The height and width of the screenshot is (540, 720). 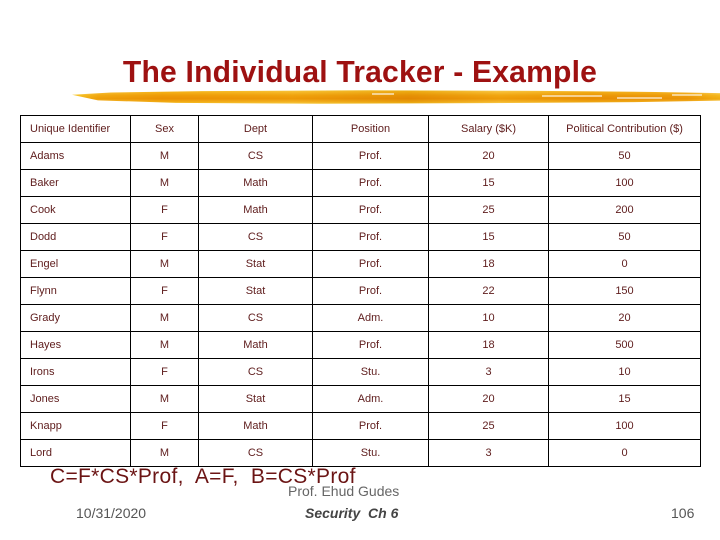 What do you see at coordinates (488, 291) in the screenshot?
I see `table-cell: 22` at bounding box center [488, 291].